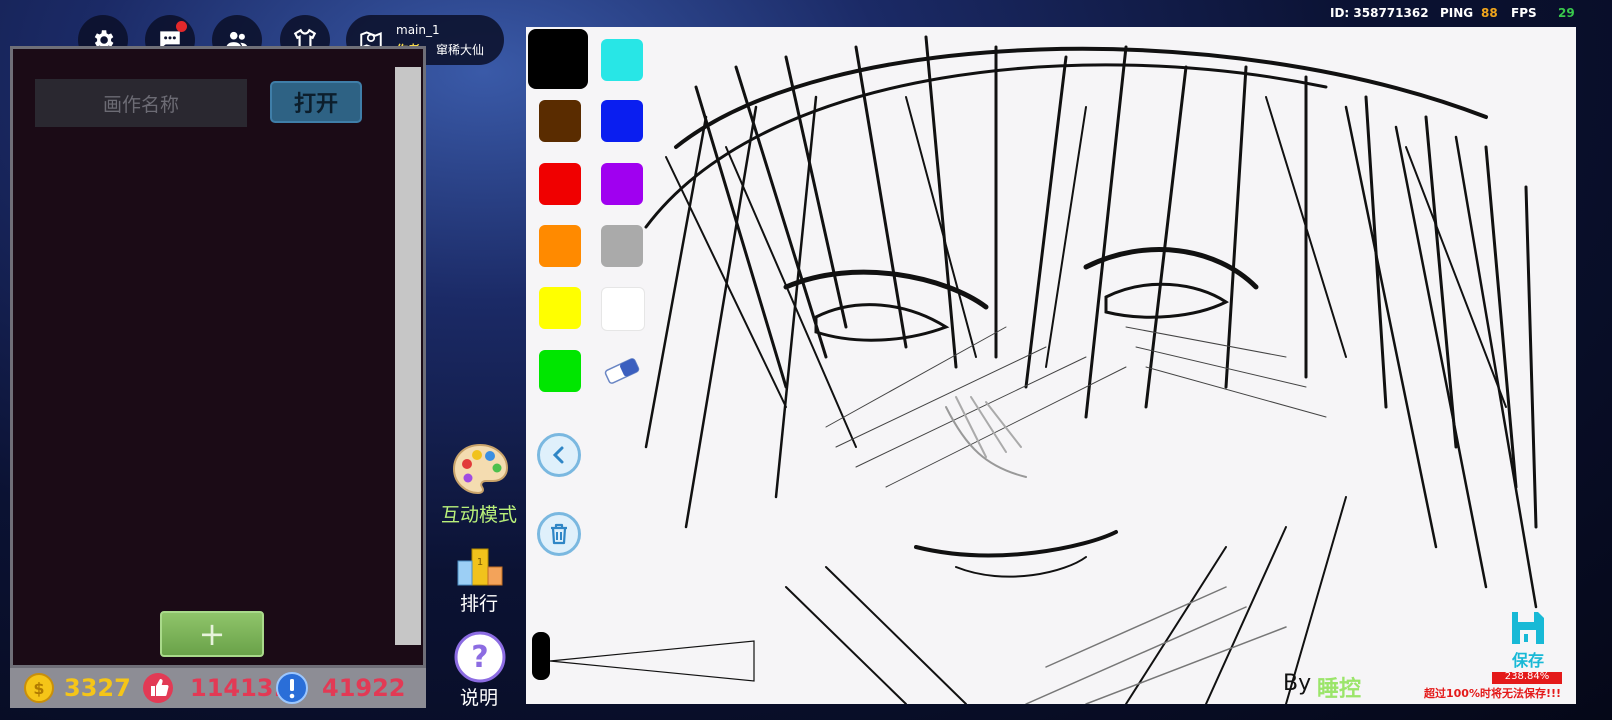  I want to click on notification-dot, so click(181, 26).